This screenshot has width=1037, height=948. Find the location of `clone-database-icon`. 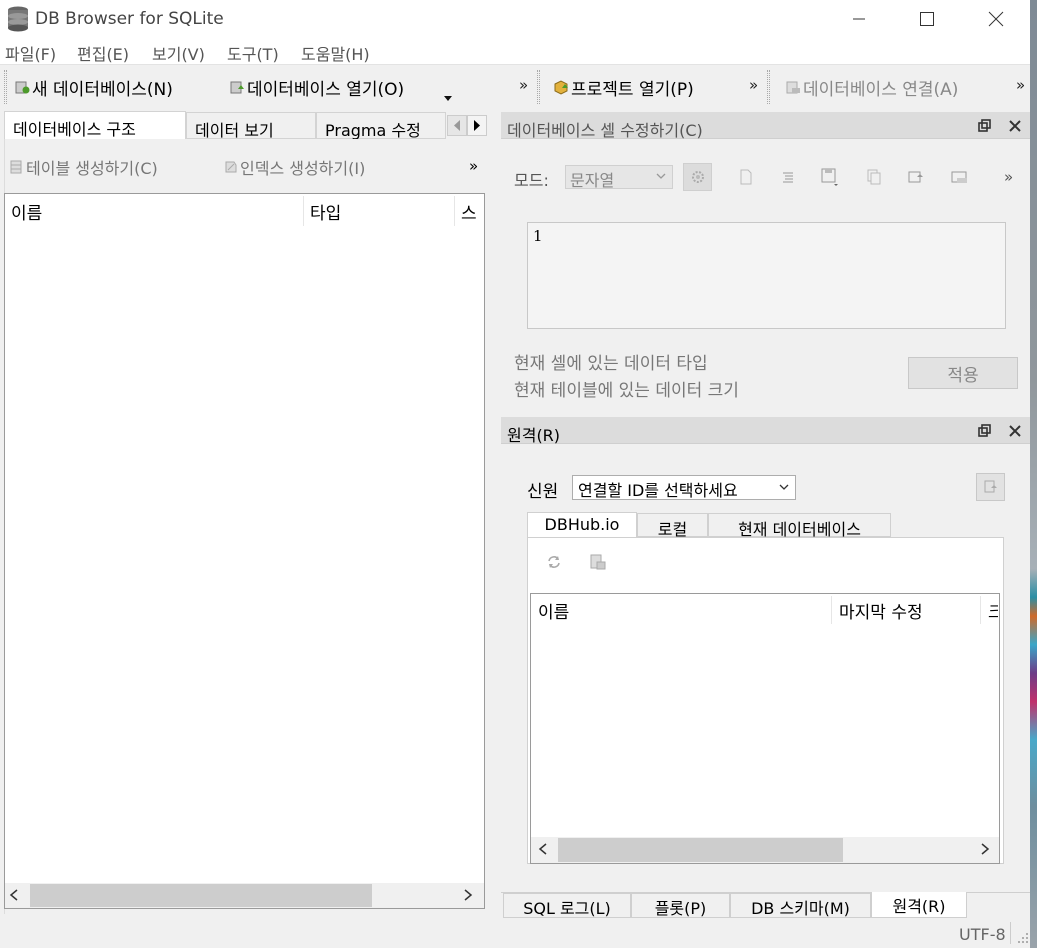

clone-database-icon is located at coordinates (598, 562).